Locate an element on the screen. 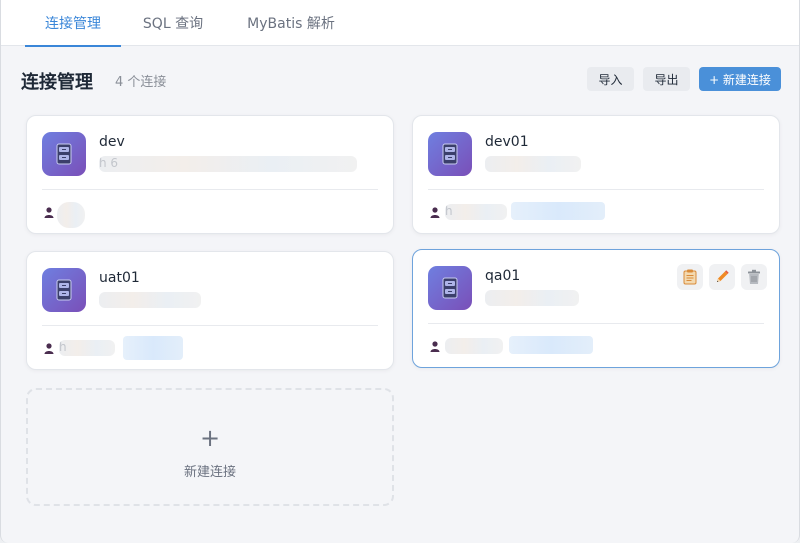 The width and height of the screenshot is (800, 543). connection-host: h 6 is located at coordinates (228, 164).